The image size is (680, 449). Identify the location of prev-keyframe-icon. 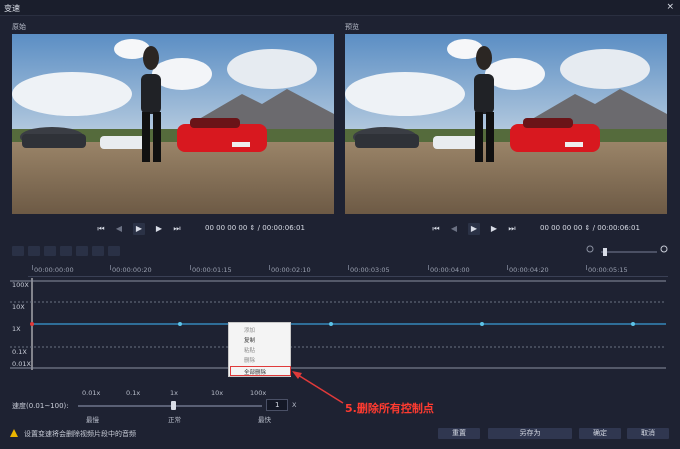
(50, 251).